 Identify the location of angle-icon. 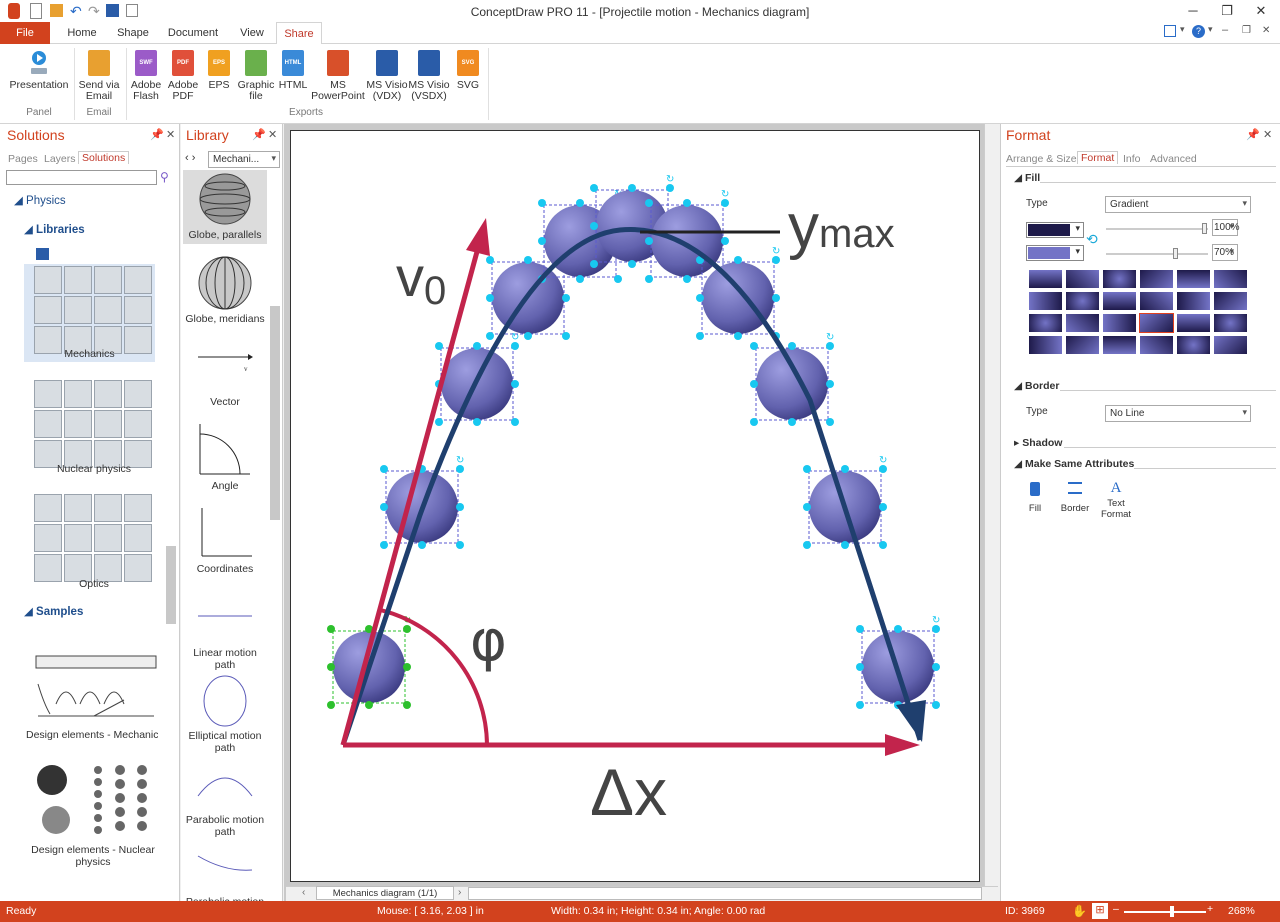
(225, 450).